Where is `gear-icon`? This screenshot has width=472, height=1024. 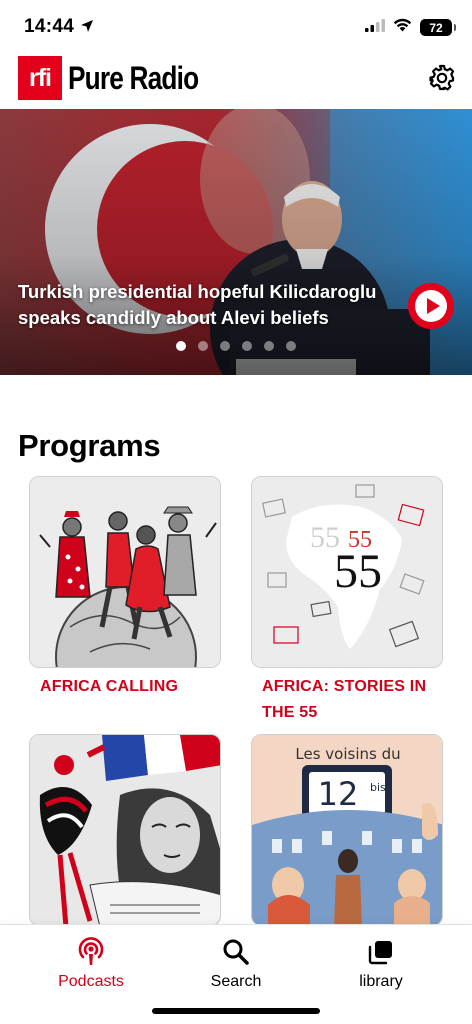
gear-icon is located at coordinates (442, 77).